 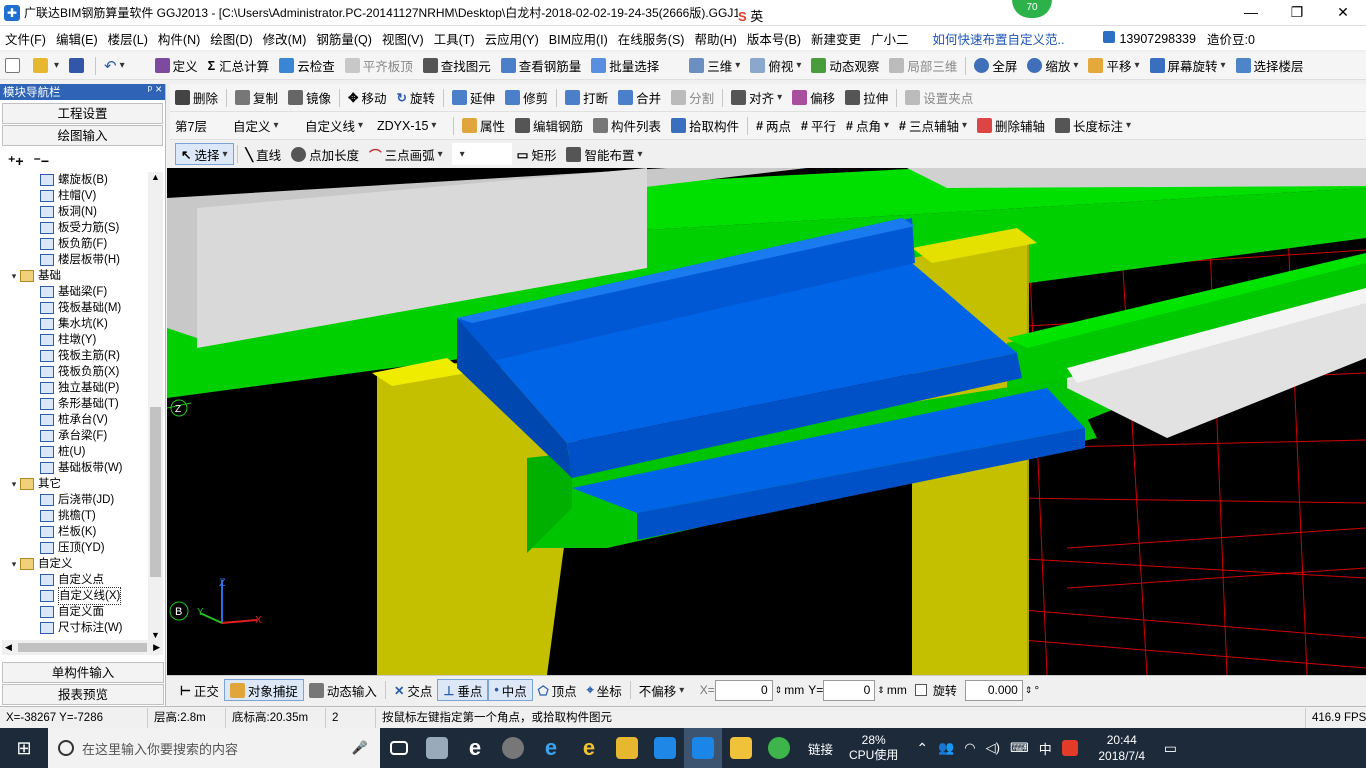 What do you see at coordinates (256, 98) in the screenshot?
I see `copy-button: 复制` at bounding box center [256, 98].